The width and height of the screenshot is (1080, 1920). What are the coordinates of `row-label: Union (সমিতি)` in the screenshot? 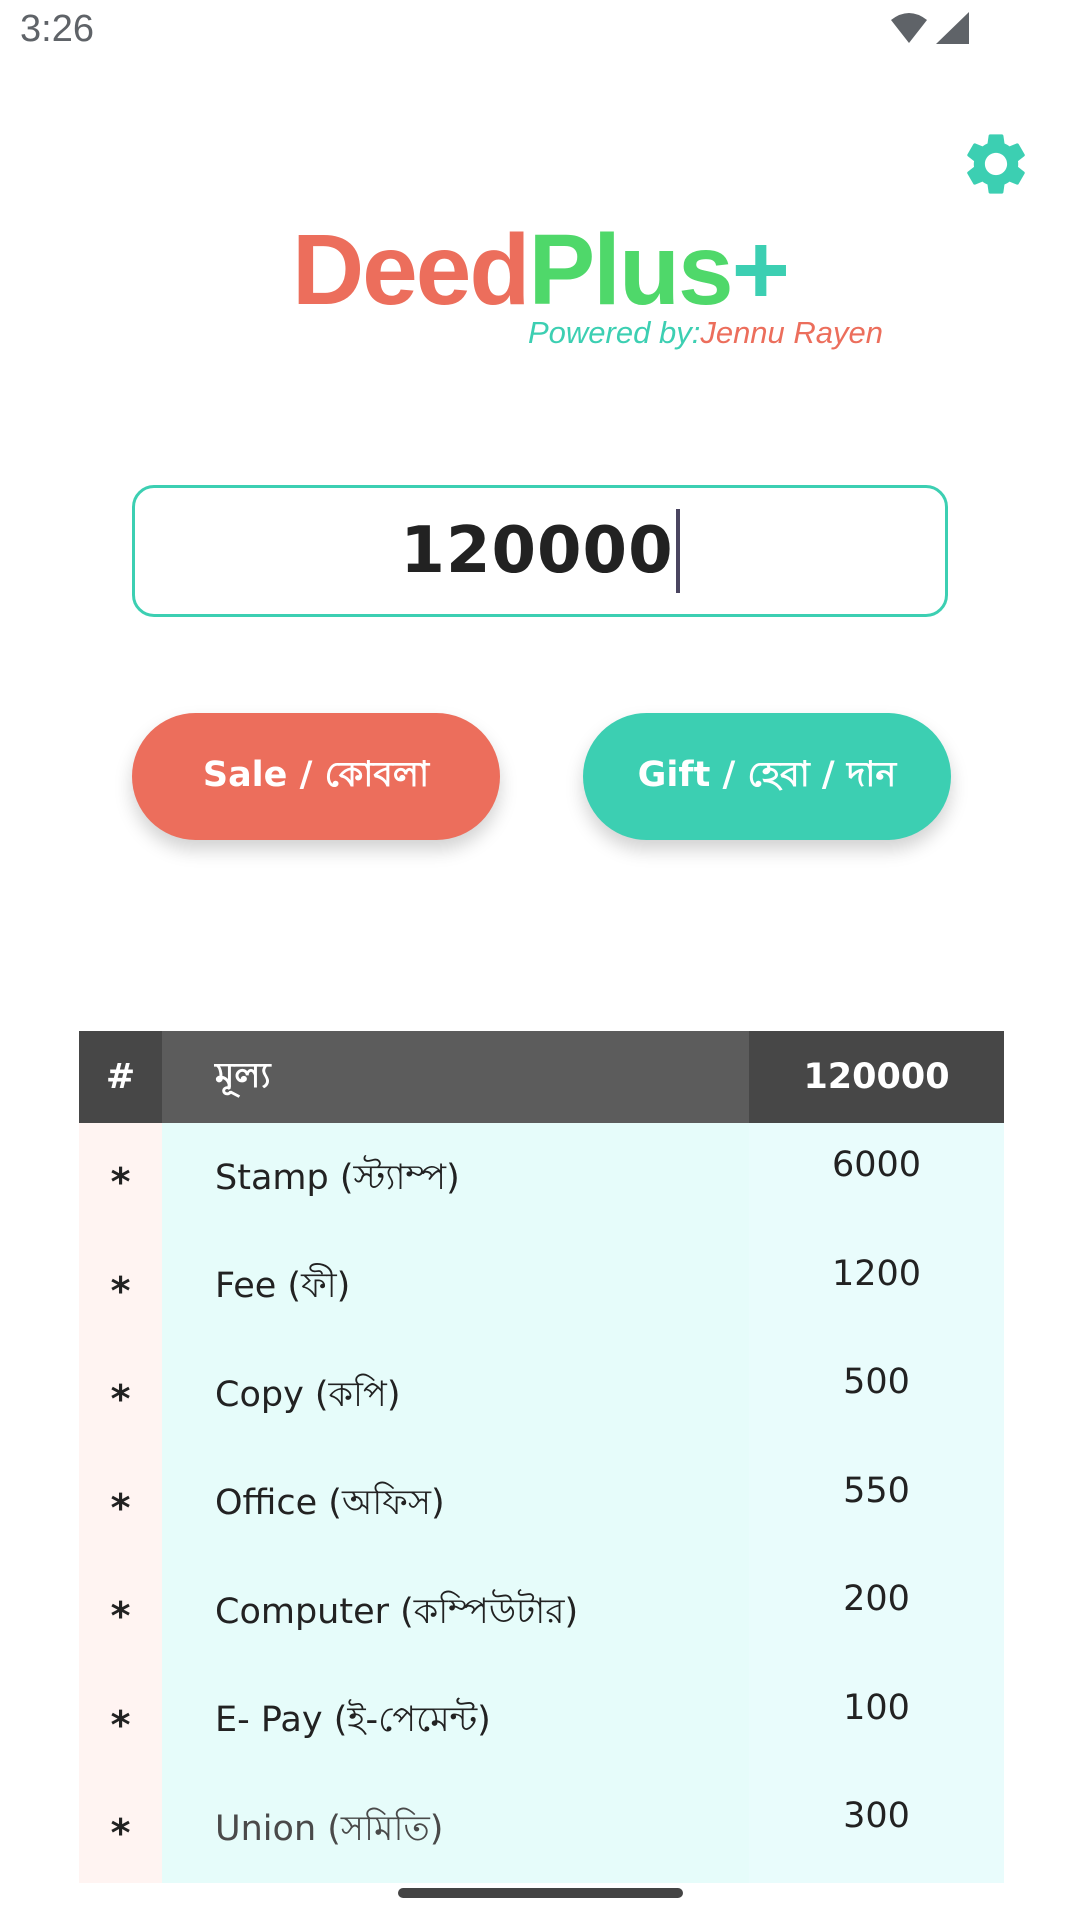 It's located at (455, 1828).